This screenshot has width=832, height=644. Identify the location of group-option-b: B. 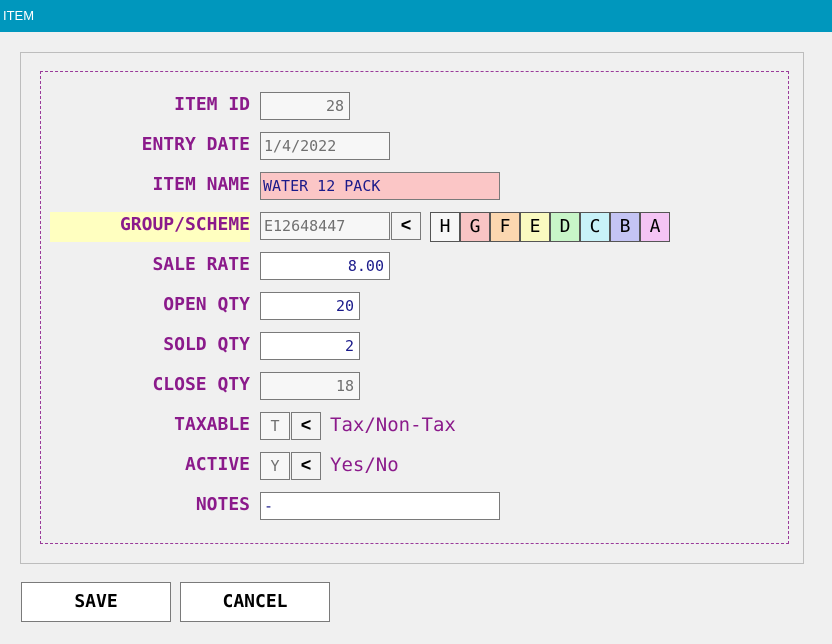
(625, 227).